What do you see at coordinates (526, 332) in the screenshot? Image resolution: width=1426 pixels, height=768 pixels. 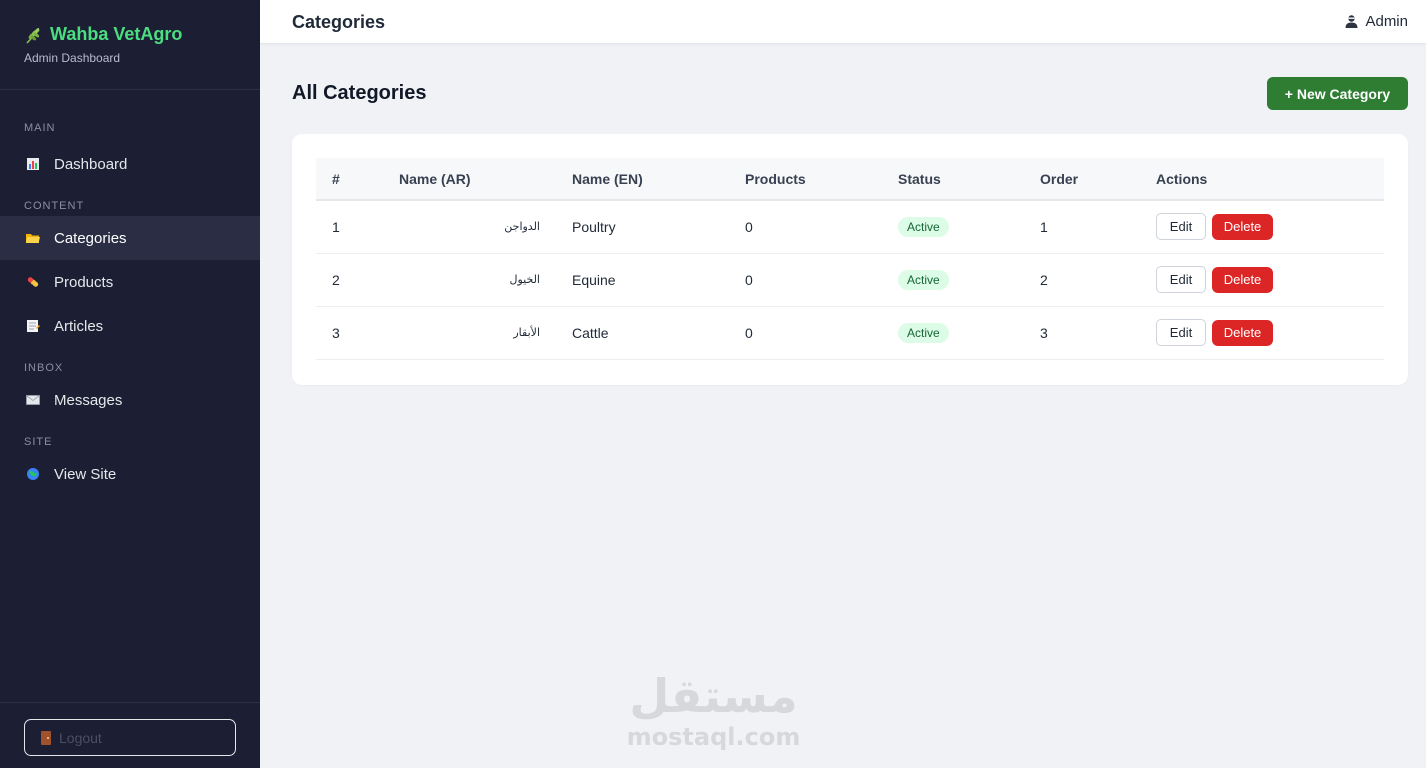 I see `name-ar-text: الأبقار` at bounding box center [526, 332].